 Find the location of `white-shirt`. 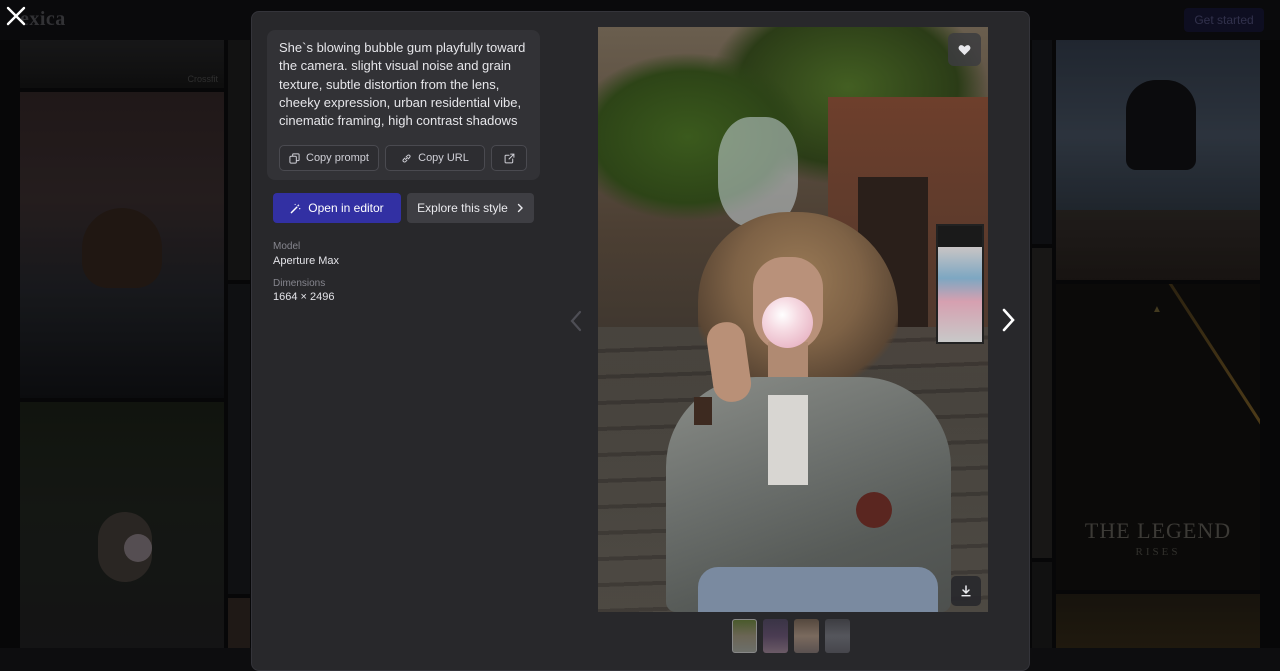

white-shirt is located at coordinates (788, 440).